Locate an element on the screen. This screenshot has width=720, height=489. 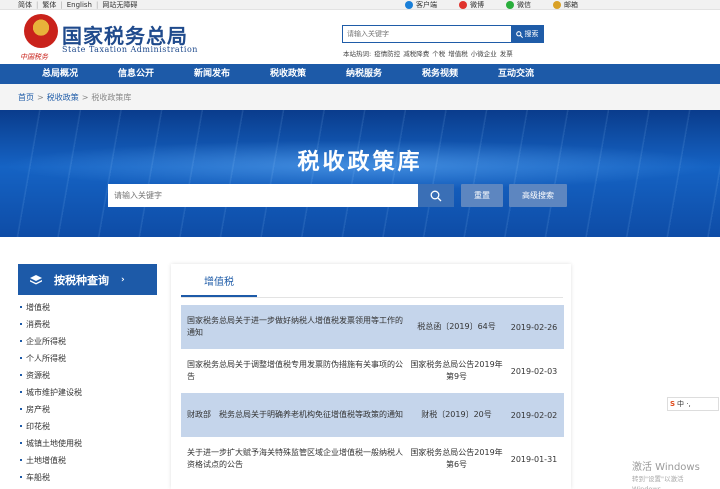
hot-word: 减税降费 is located at coordinates (416, 53).